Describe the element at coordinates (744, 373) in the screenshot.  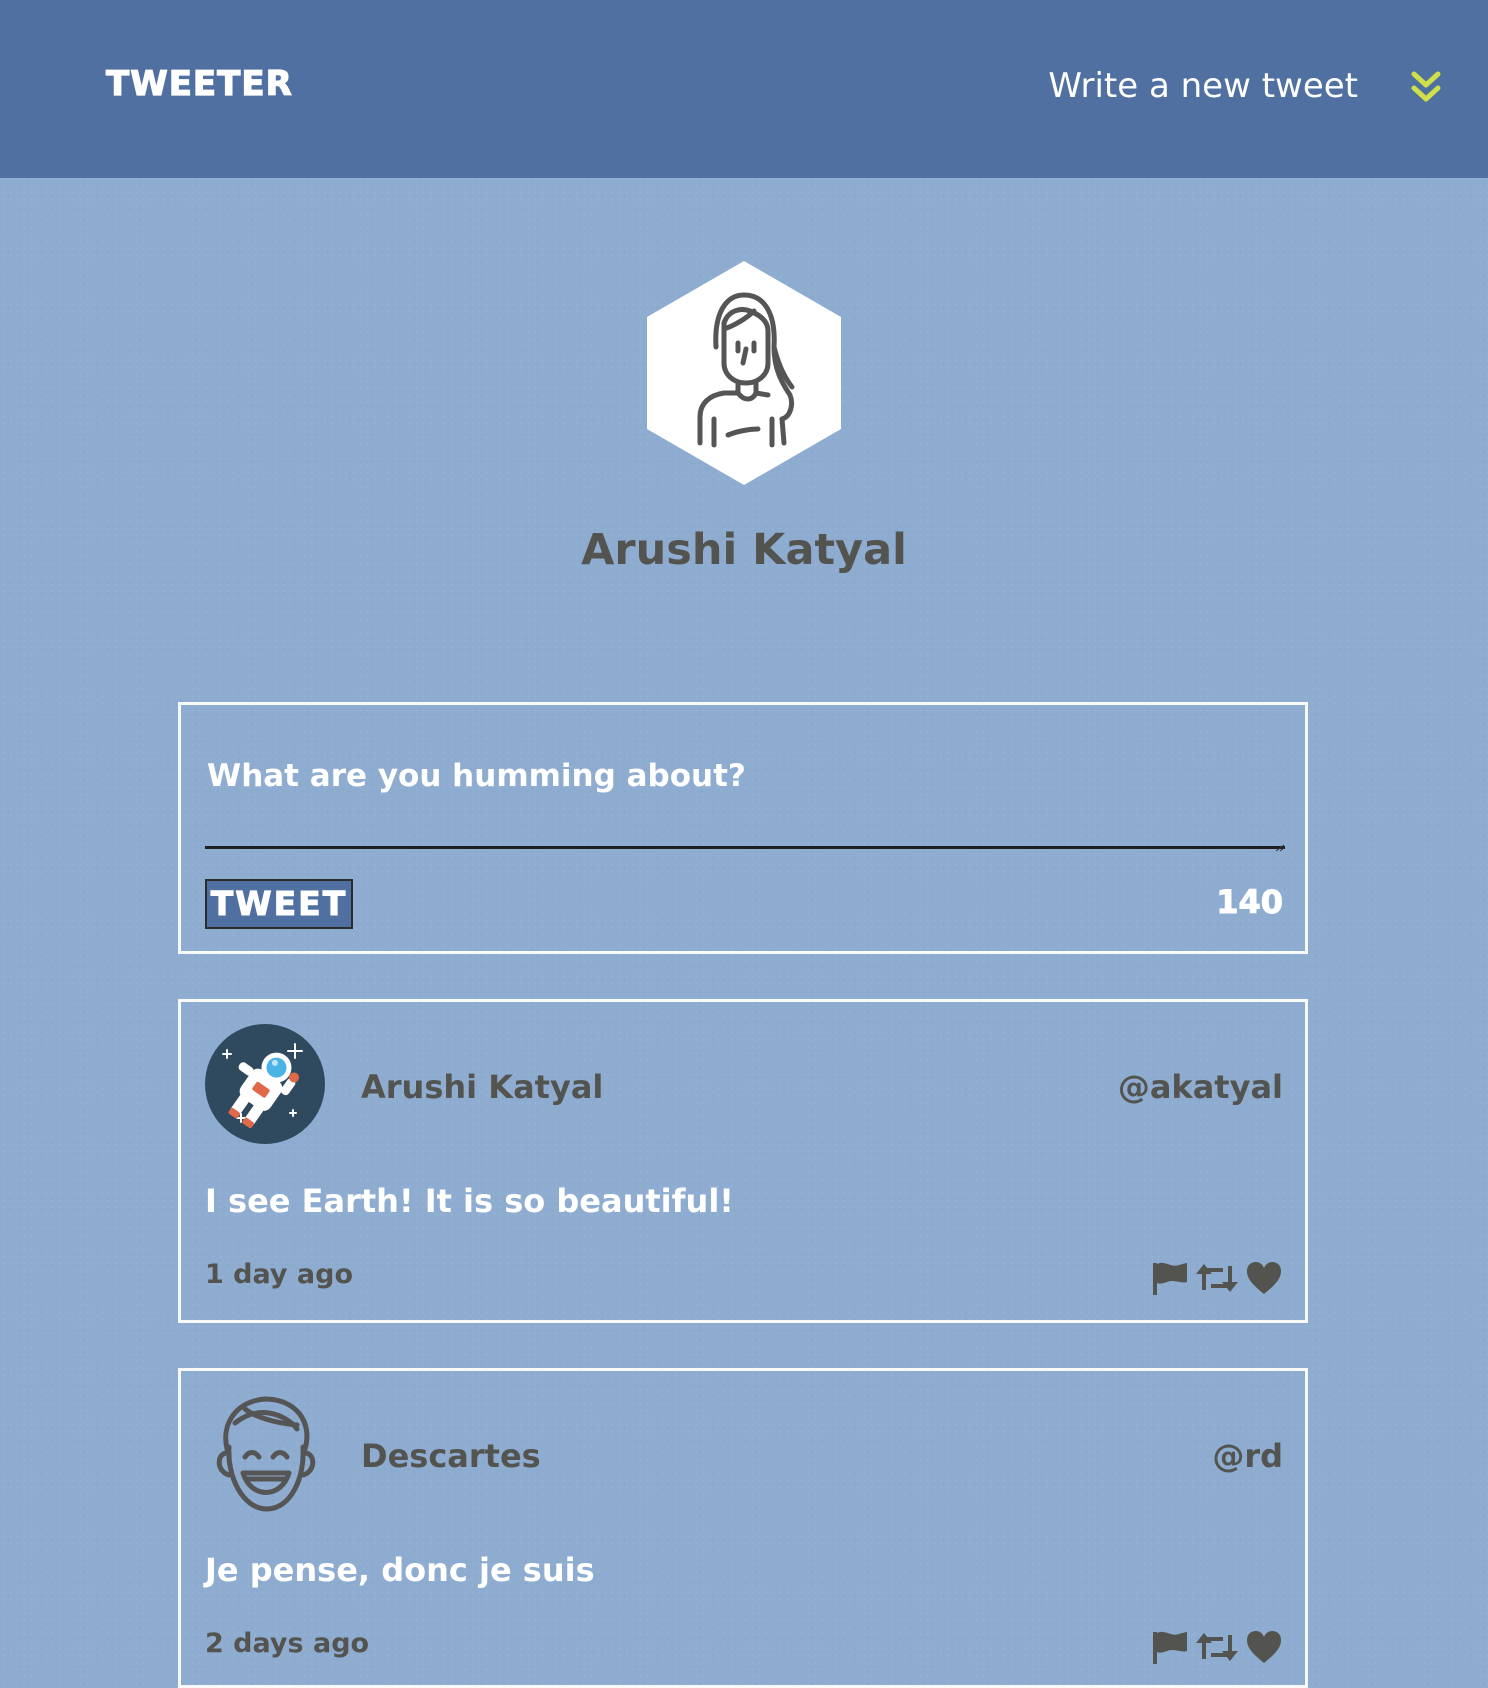
I see `woman-avatar-icon` at that location.